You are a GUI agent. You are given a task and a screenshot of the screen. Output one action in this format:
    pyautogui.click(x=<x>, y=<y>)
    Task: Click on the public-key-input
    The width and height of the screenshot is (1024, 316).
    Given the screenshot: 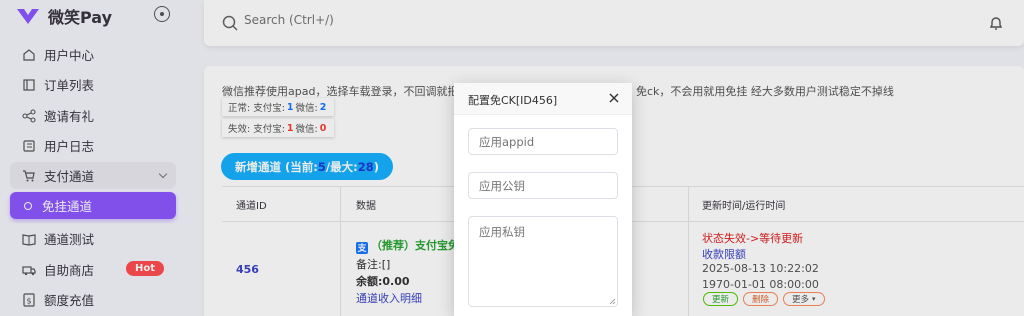 What is the action you would take?
    pyautogui.click(x=543, y=185)
    